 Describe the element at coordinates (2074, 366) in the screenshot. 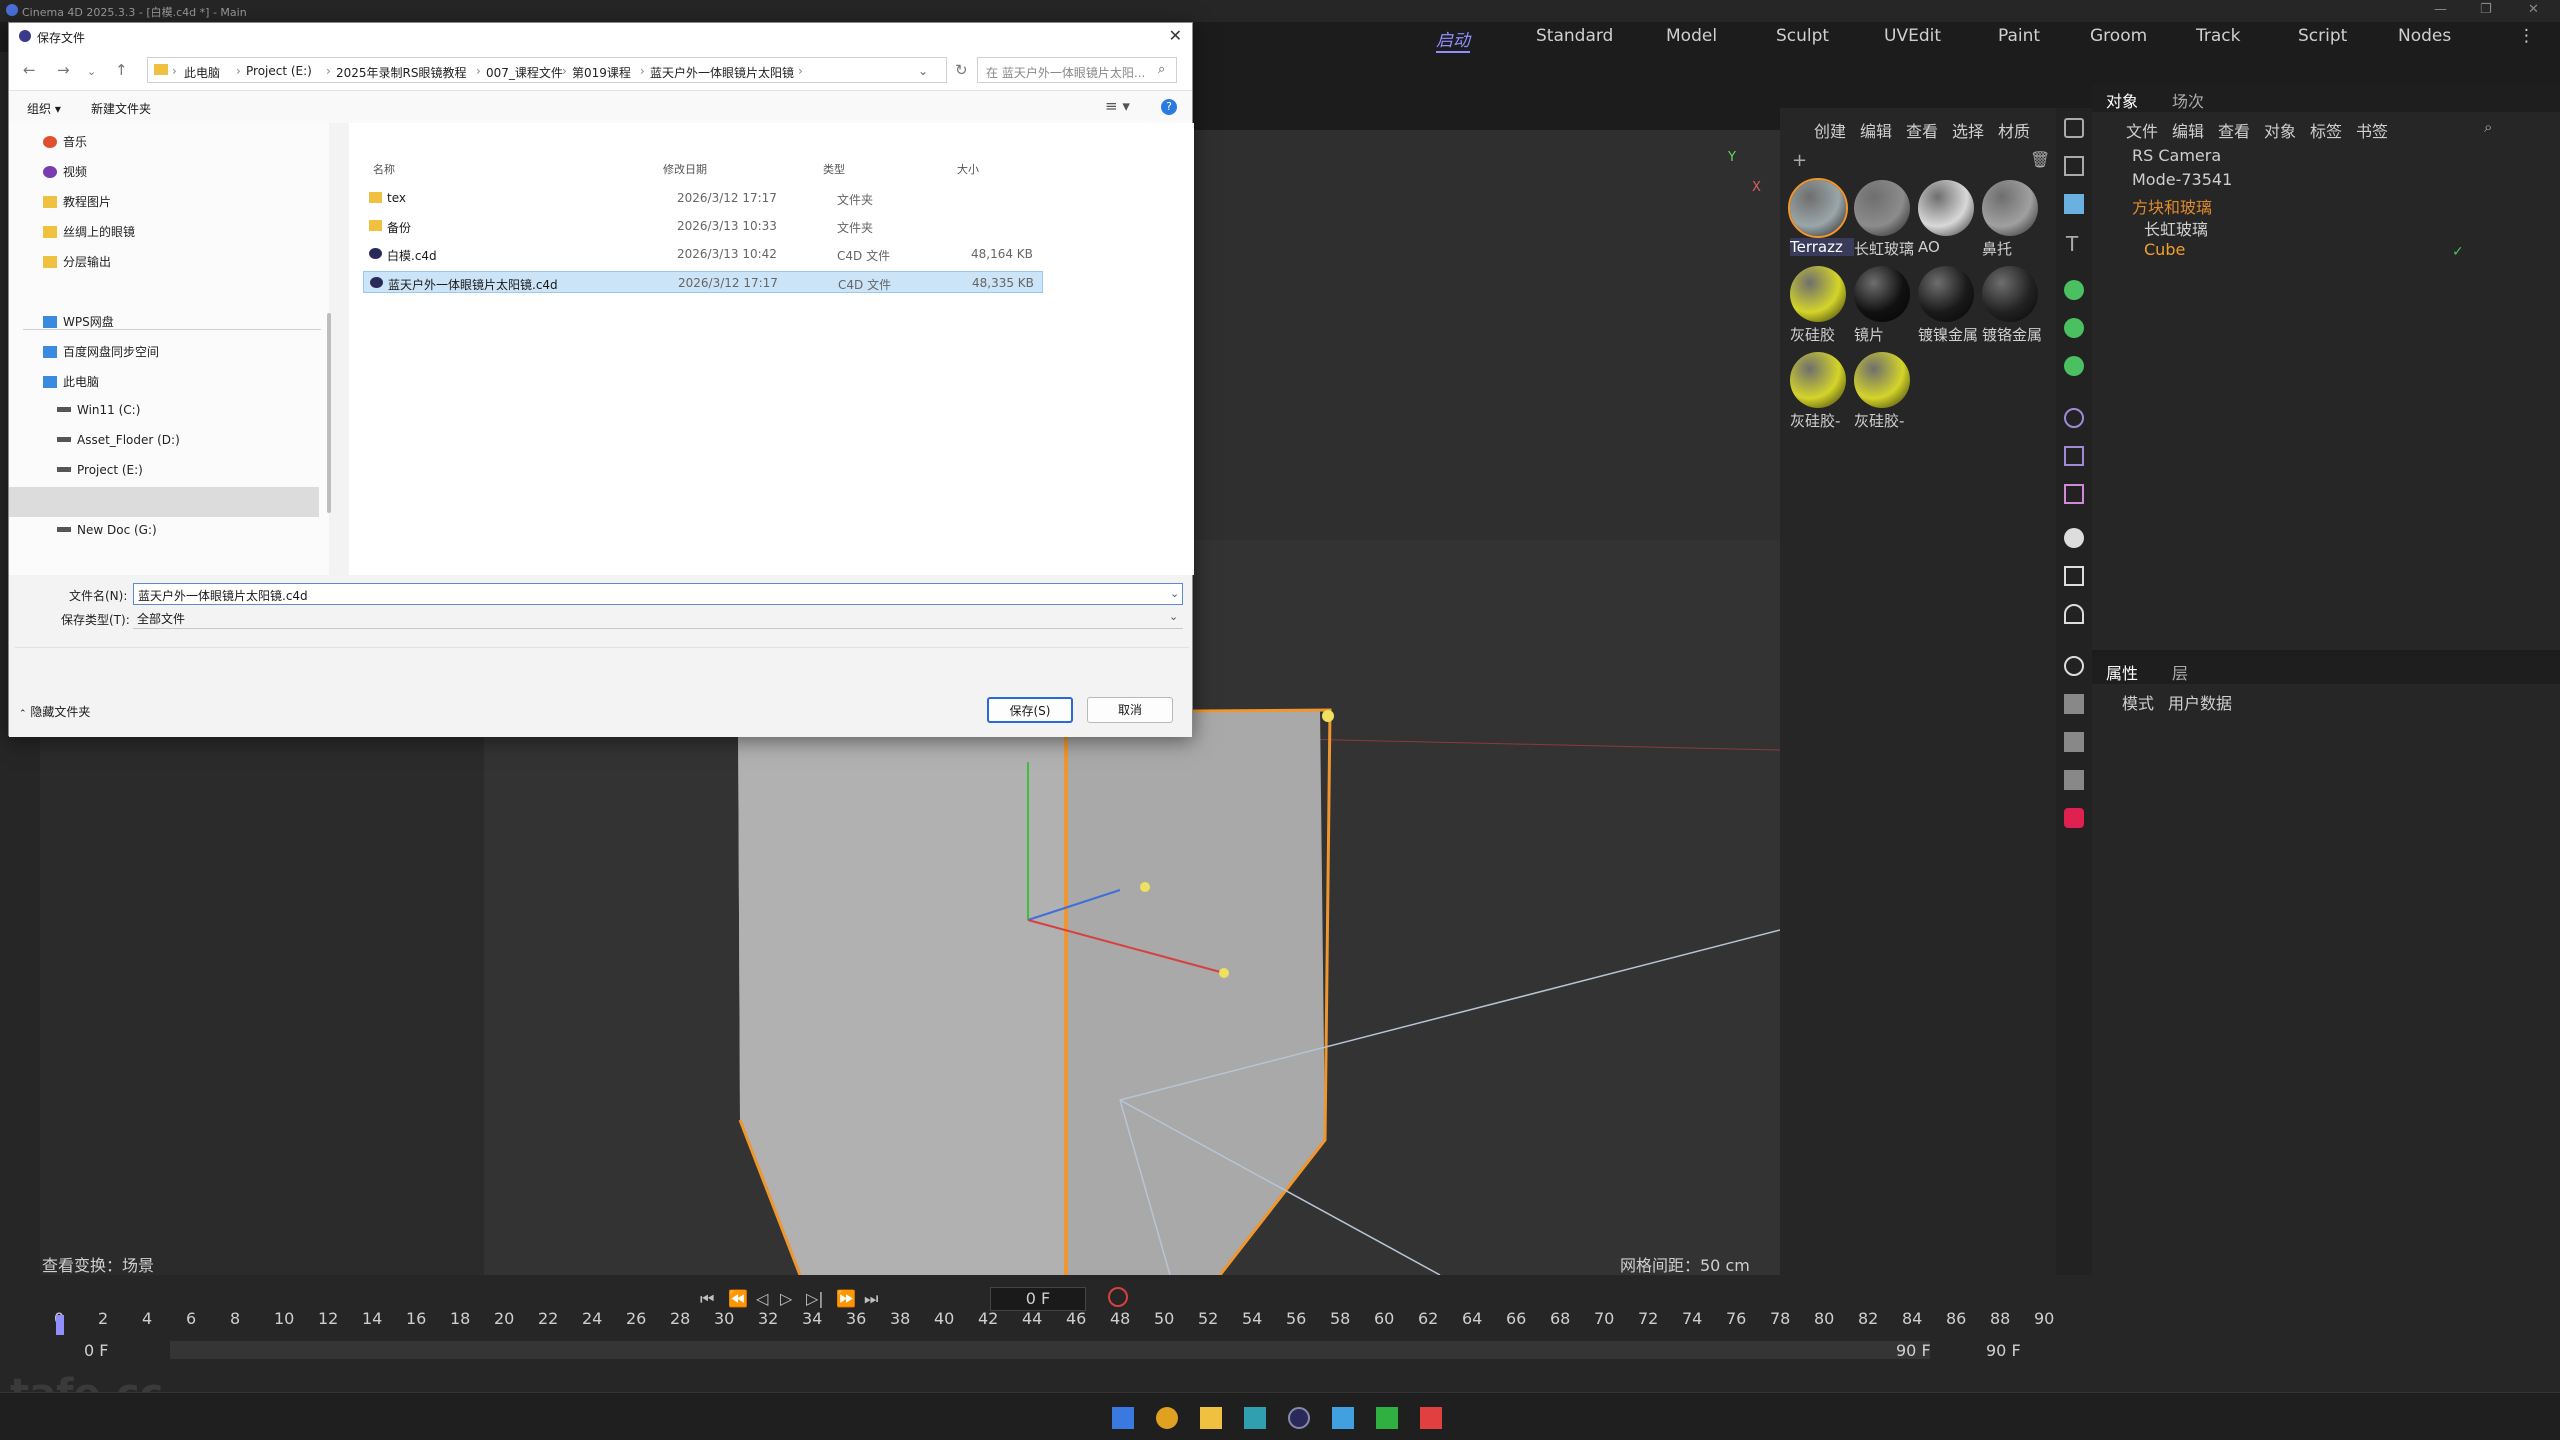

I see `gear-icon` at that location.